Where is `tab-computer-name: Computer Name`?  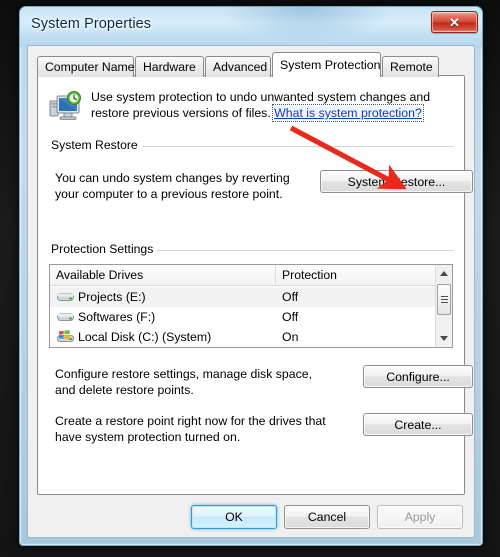 tab-computer-name: Computer Name is located at coordinates (85, 66).